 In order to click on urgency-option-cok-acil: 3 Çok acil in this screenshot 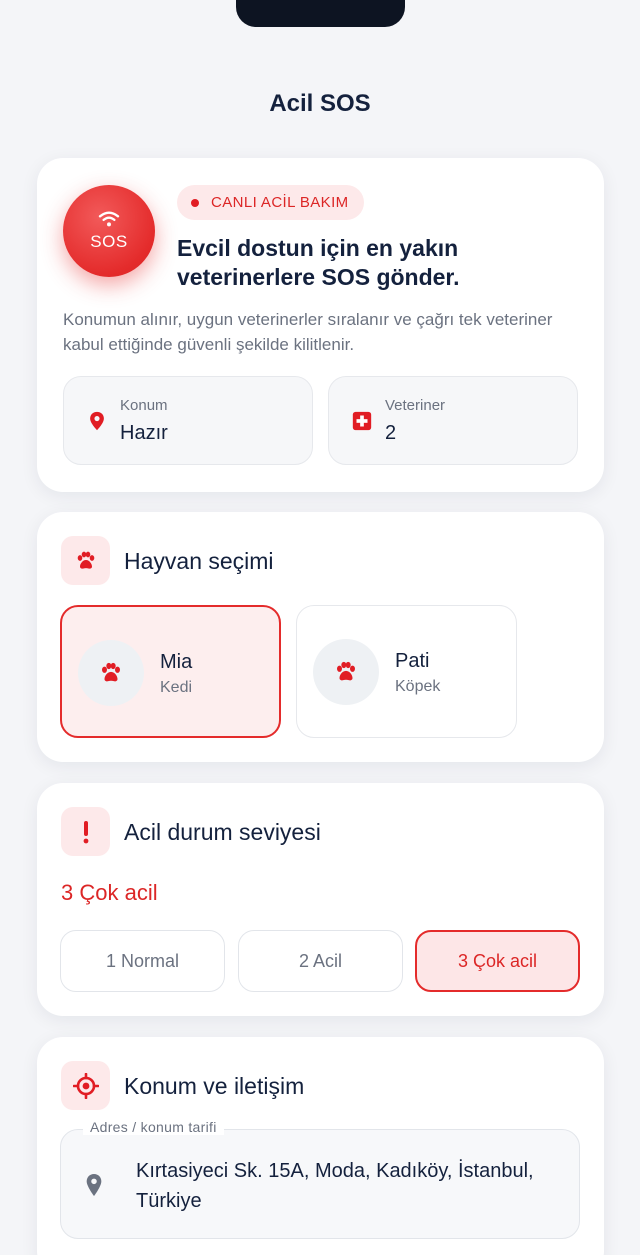, I will do `click(497, 961)`.